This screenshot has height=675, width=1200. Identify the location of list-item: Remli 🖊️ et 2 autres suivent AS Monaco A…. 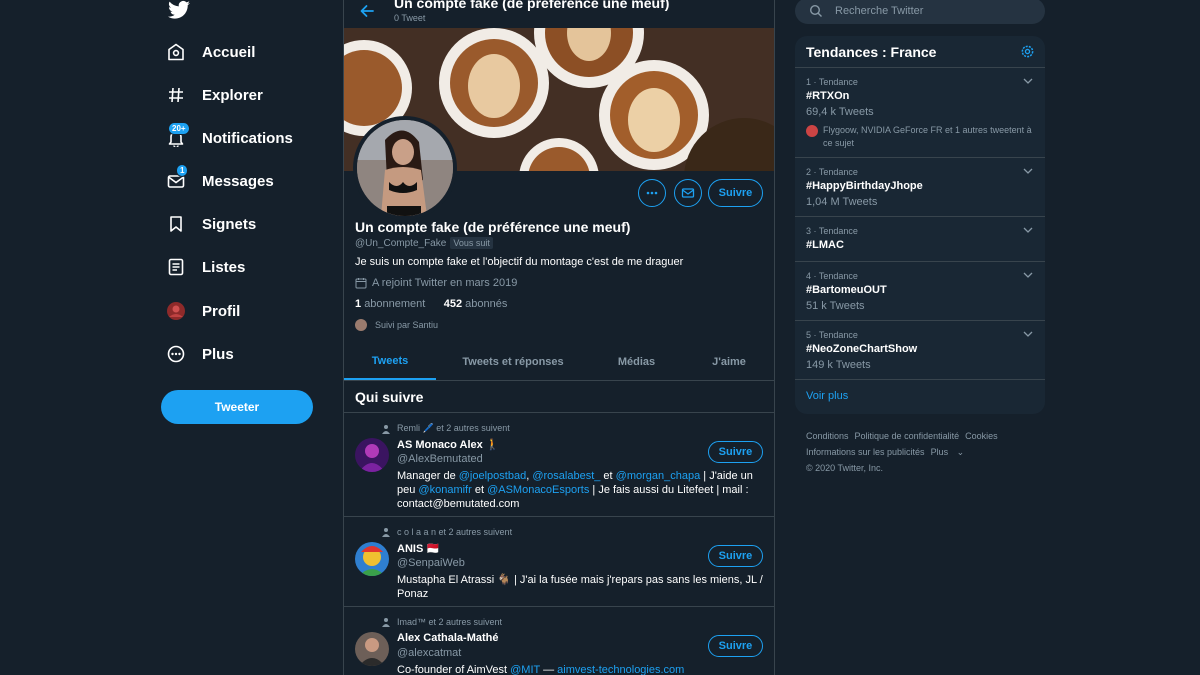
(559, 464).